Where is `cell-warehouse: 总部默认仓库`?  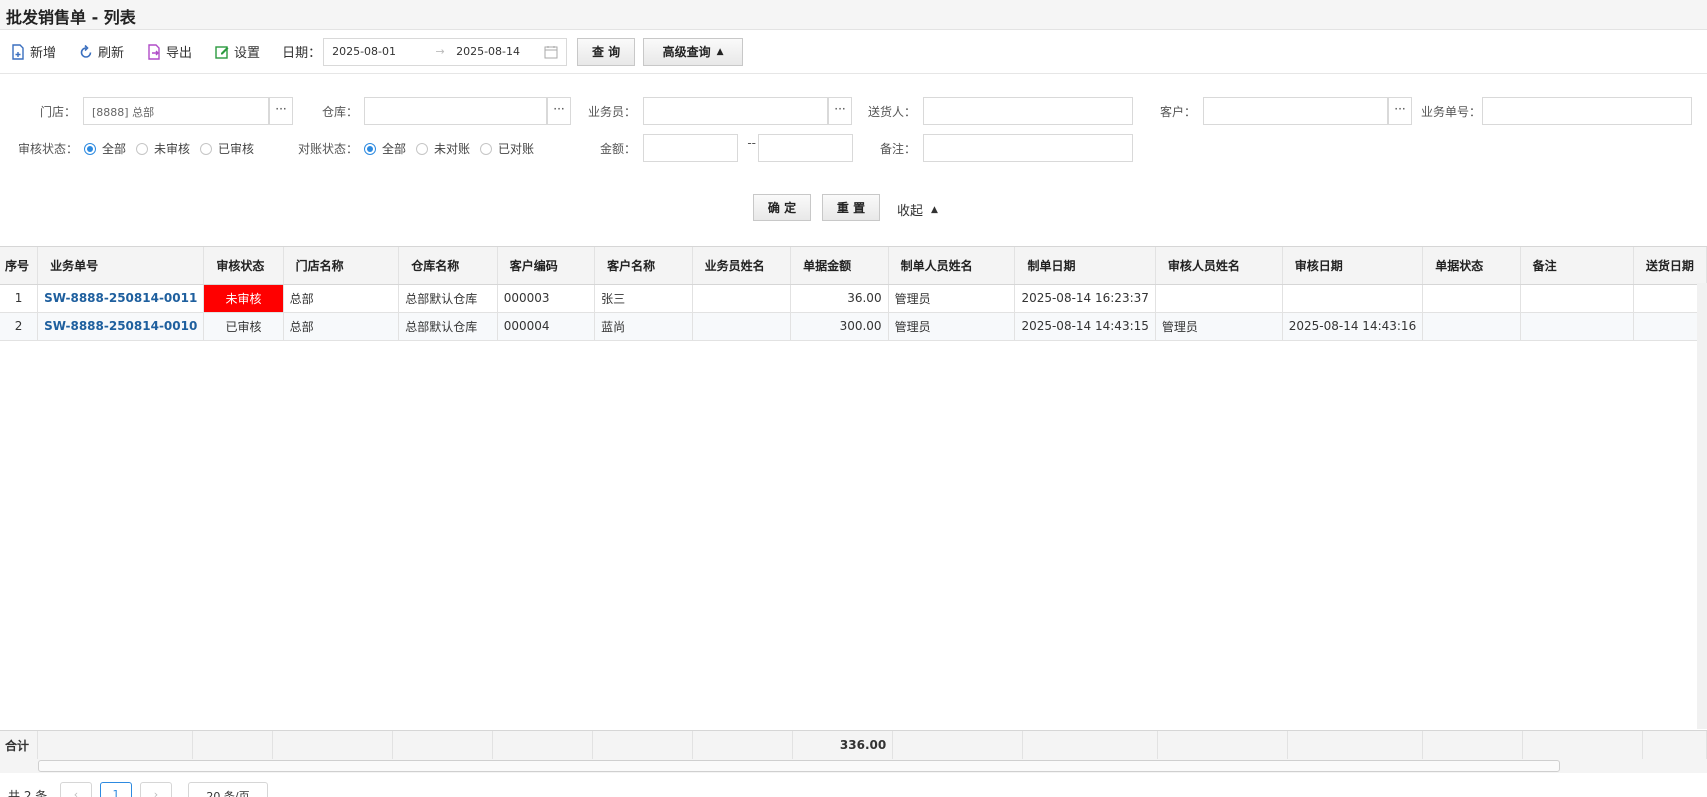 cell-warehouse: 总部默认仓库 is located at coordinates (448, 298).